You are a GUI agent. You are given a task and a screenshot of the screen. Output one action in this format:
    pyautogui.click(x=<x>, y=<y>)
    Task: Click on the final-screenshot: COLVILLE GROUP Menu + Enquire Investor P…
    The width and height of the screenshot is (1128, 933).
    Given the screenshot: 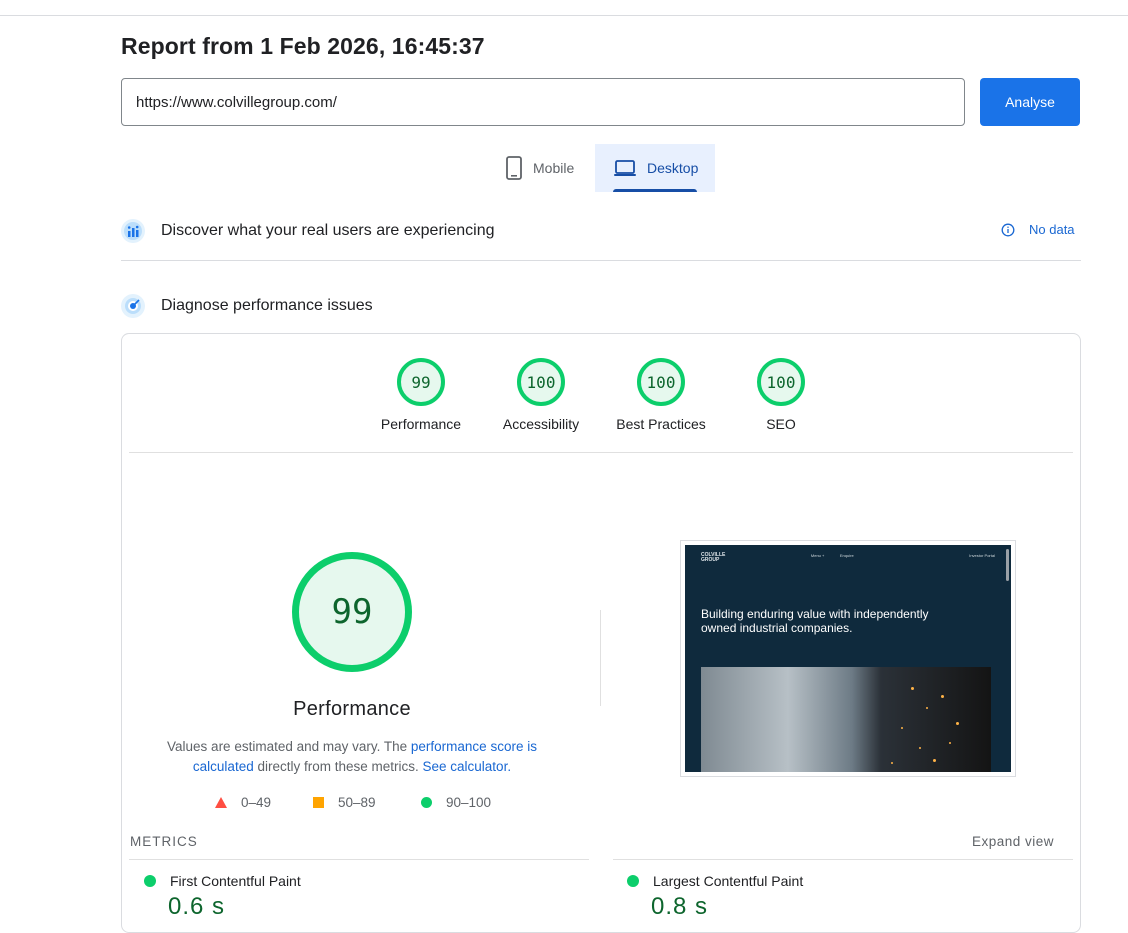 What is the action you would take?
    pyautogui.click(x=848, y=658)
    